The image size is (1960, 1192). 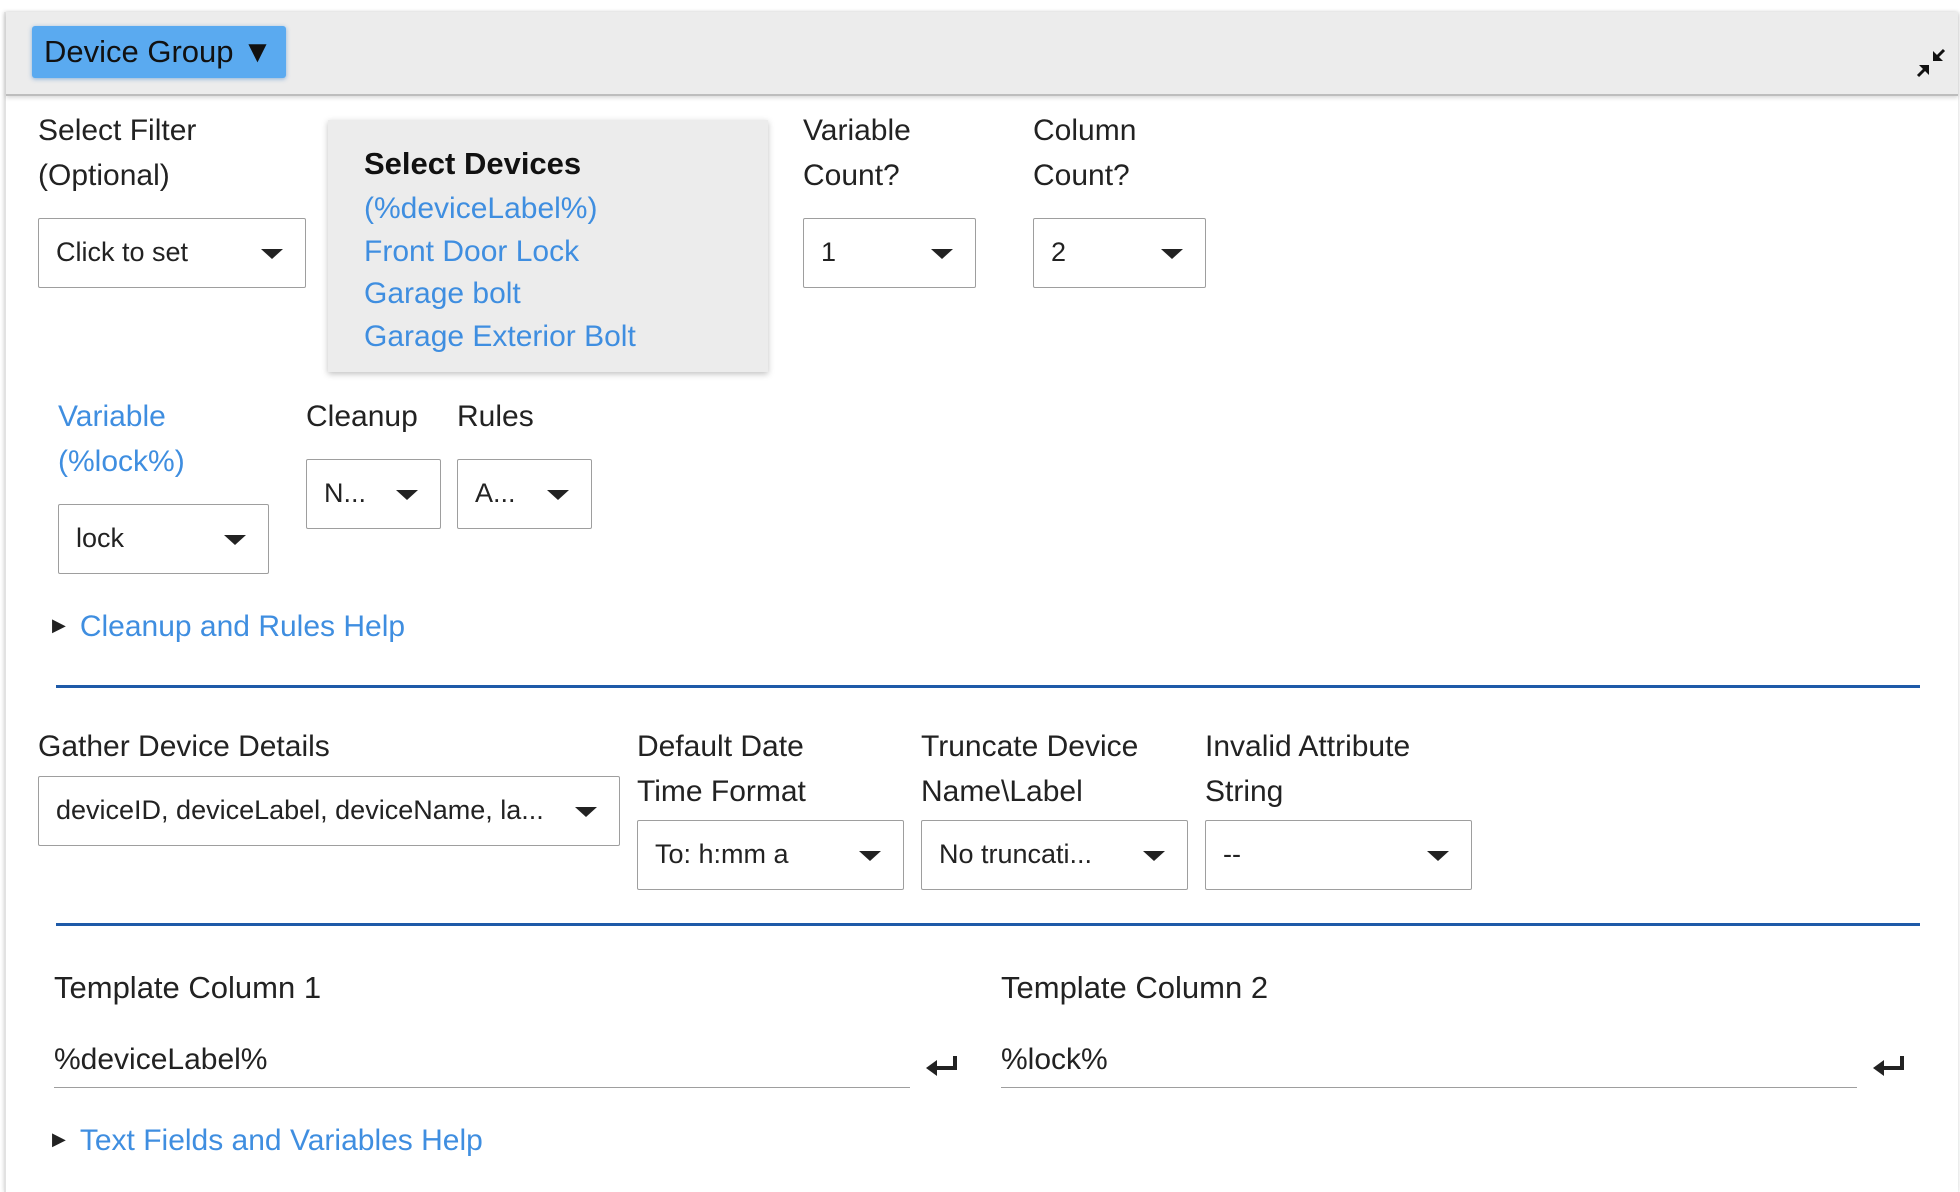 I want to click on device-list-item: Front Door Lock, so click(x=472, y=251).